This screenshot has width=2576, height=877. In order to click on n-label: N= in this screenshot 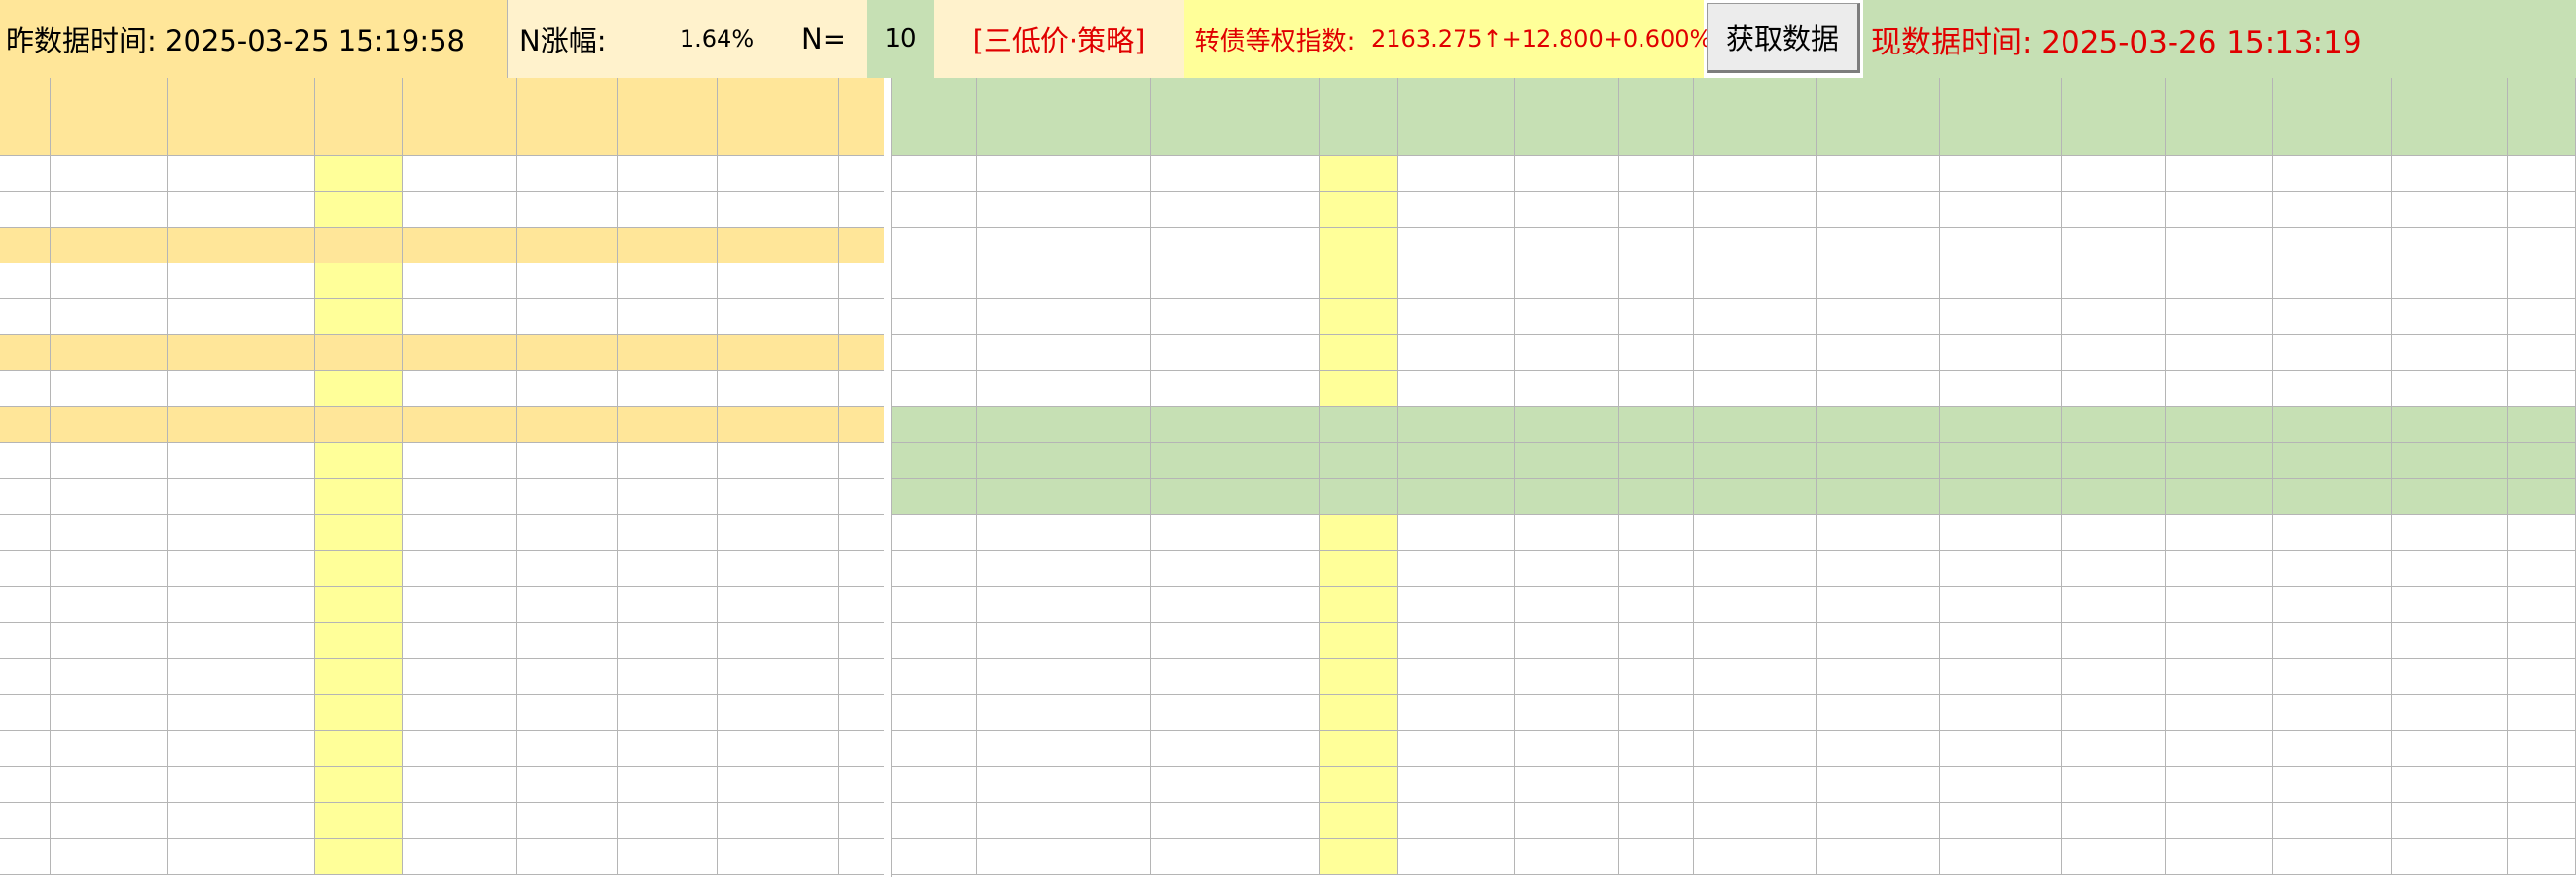, I will do `click(824, 39)`.